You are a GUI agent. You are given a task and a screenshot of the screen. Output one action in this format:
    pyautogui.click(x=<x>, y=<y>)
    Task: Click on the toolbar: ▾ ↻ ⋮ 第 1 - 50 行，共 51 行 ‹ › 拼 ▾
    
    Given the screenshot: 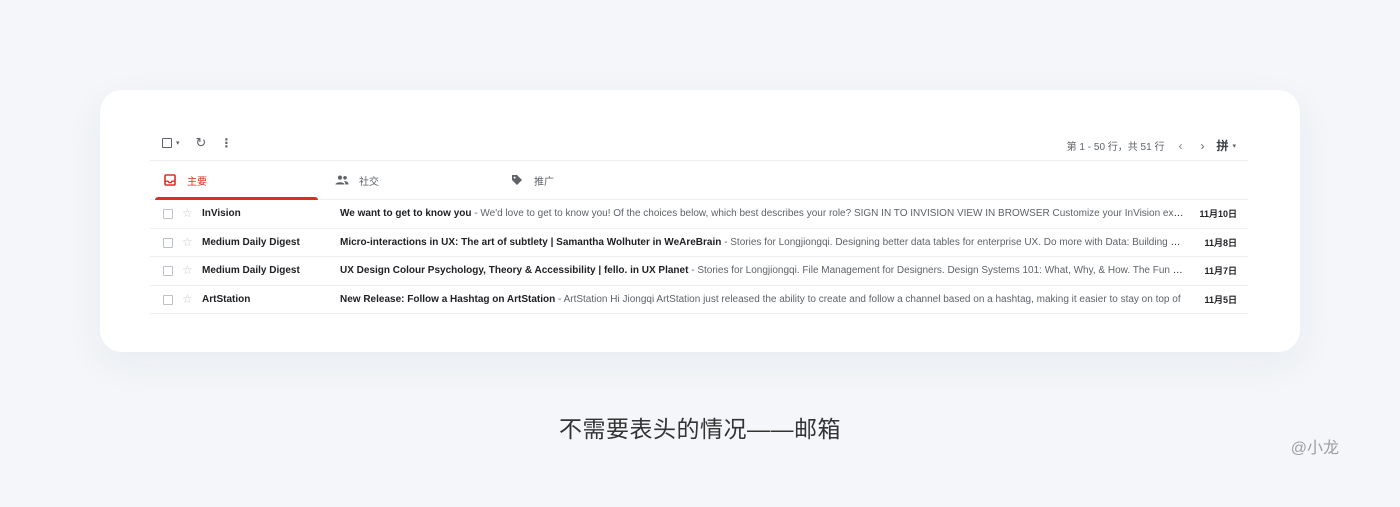 What is the action you would take?
    pyautogui.click(x=699, y=145)
    